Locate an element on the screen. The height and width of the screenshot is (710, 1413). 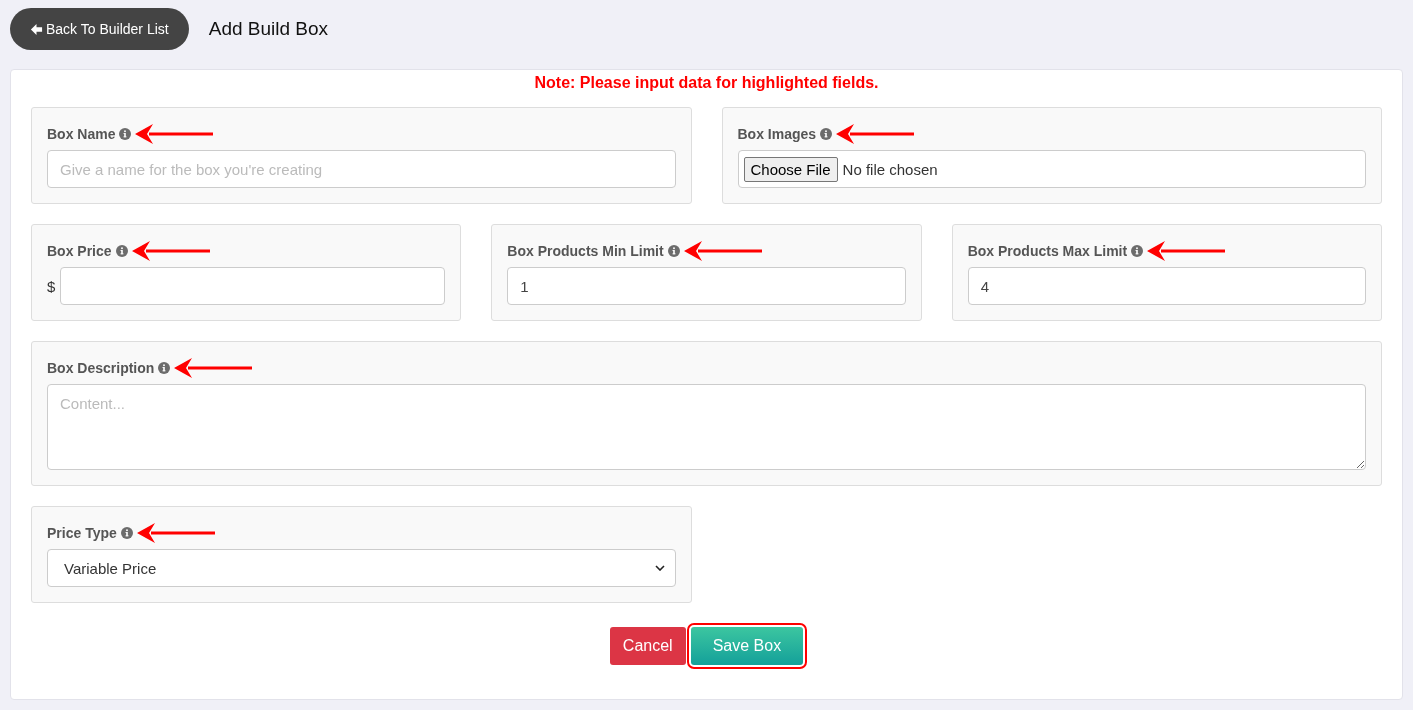
field-label: Box Products Min Limit is located at coordinates (585, 251).